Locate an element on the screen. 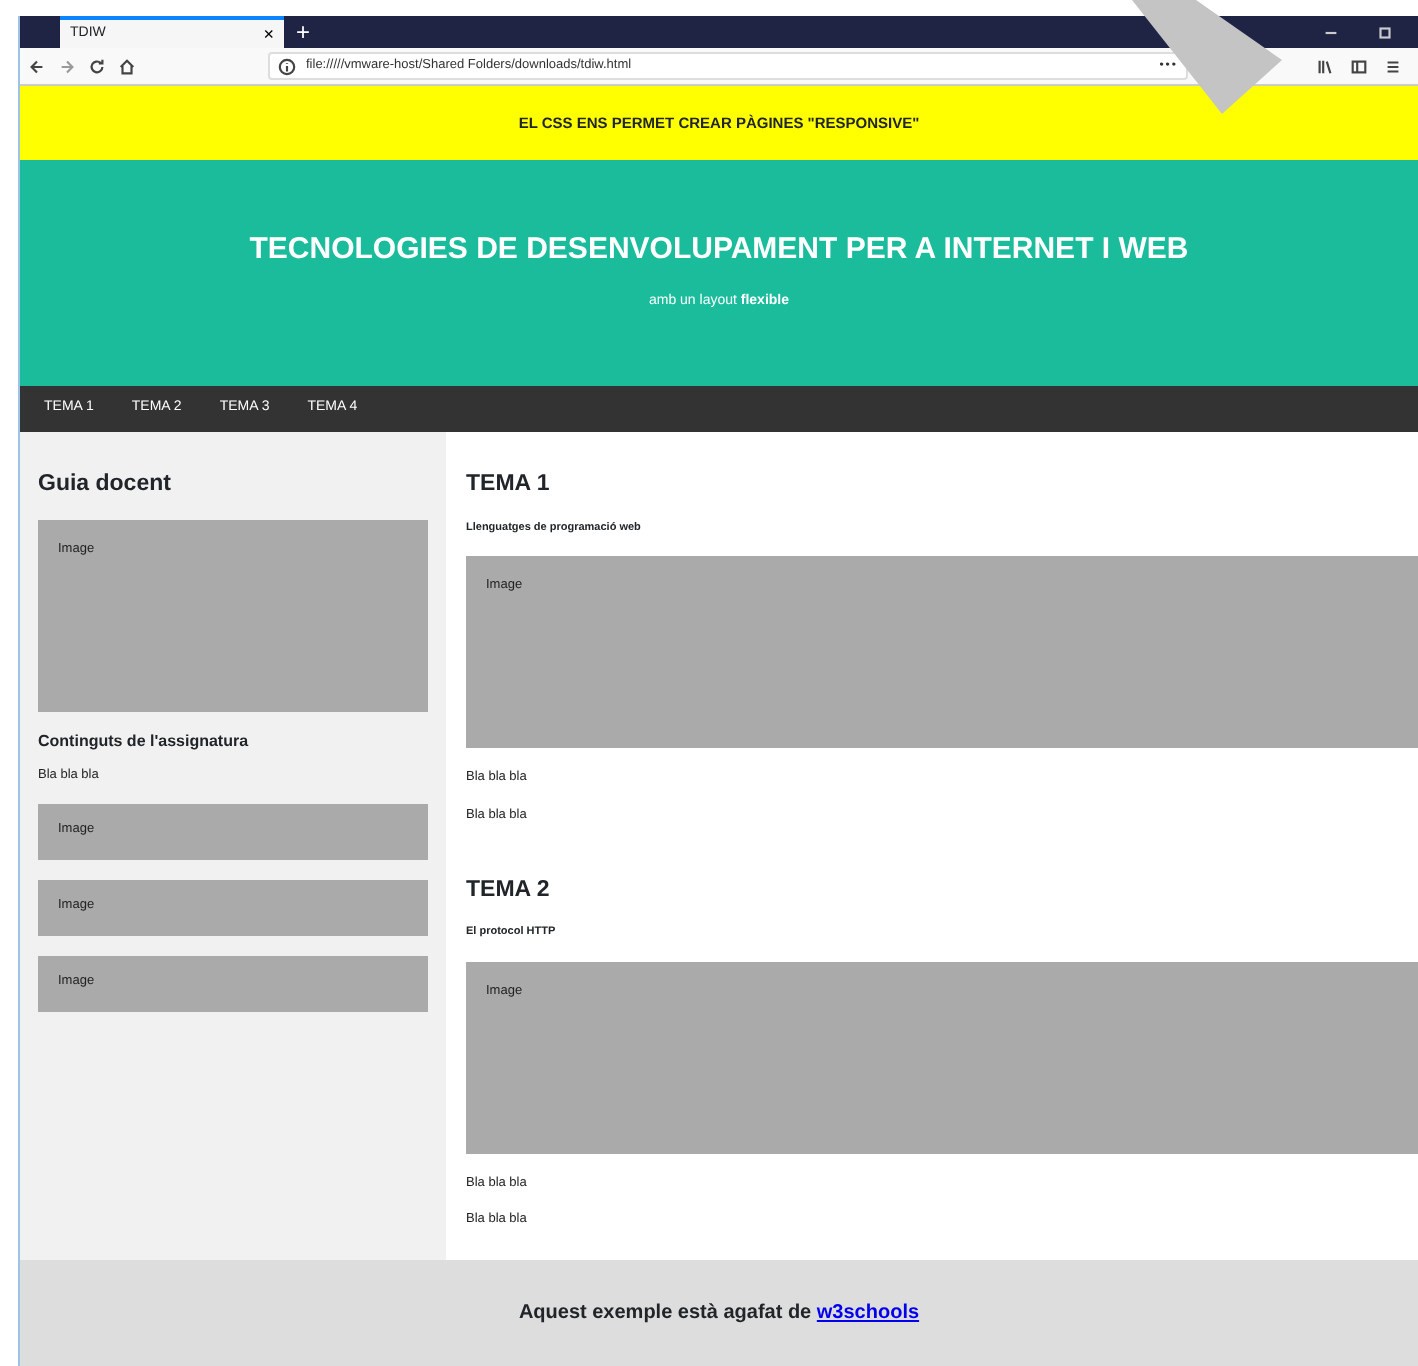 The width and height of the screenshot is (1418, 1366). new-tab-button: + is located at coordinates (303, 32).